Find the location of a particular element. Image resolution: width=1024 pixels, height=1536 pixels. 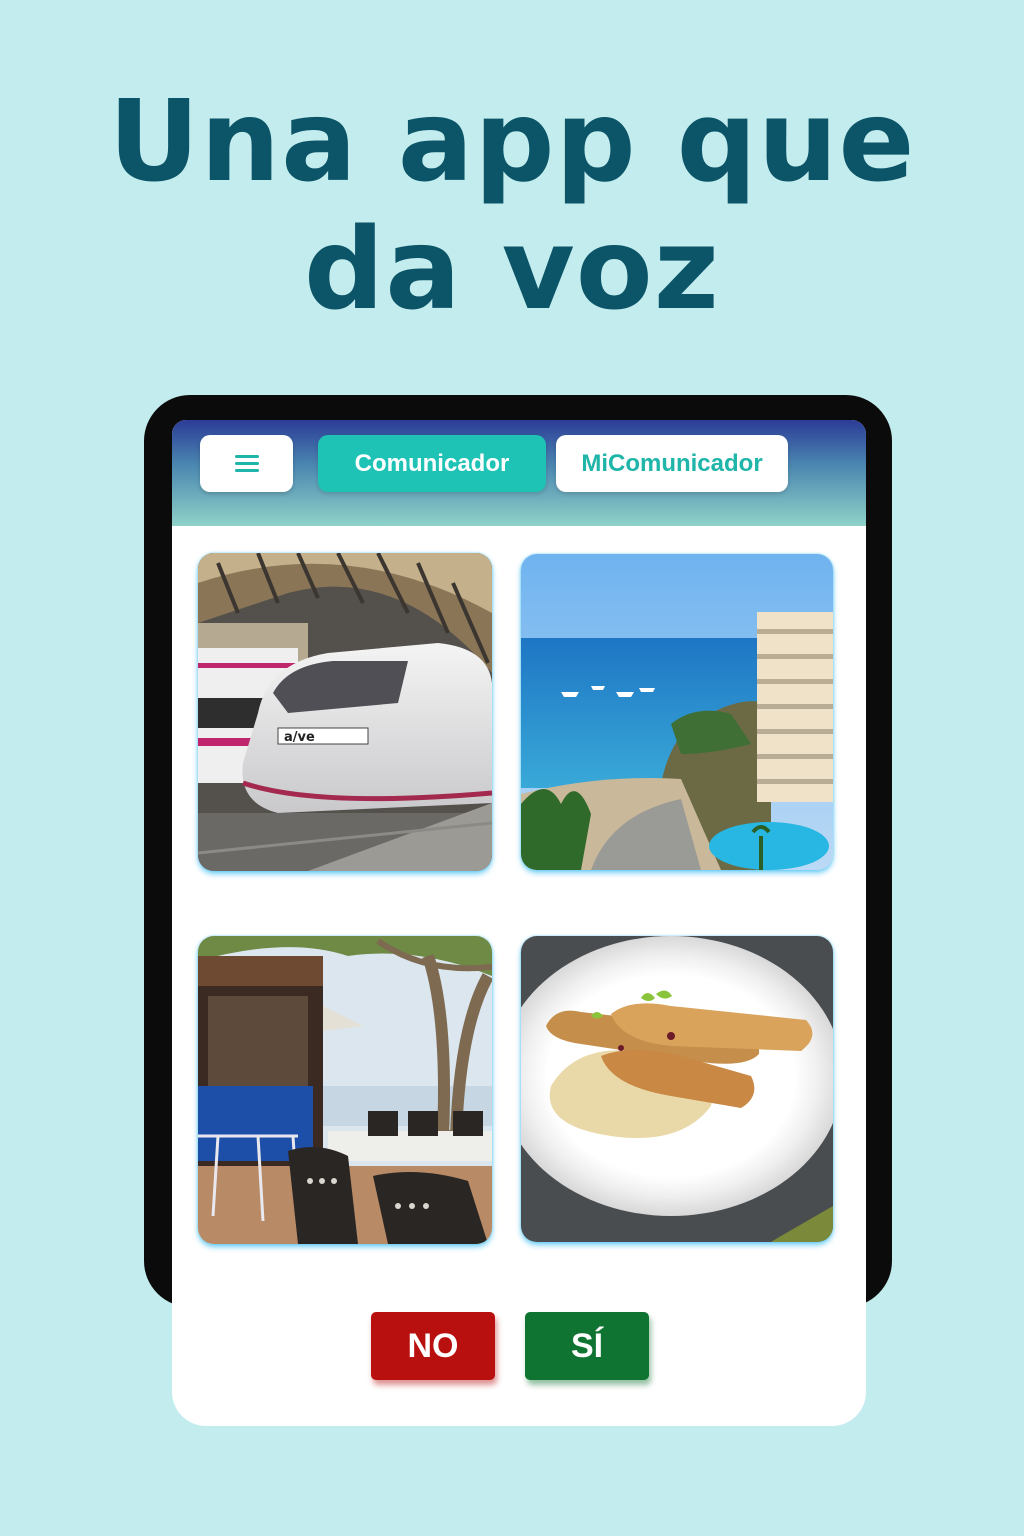

pictogram-tile-train: a/ve is located at coordinates (345, 712).